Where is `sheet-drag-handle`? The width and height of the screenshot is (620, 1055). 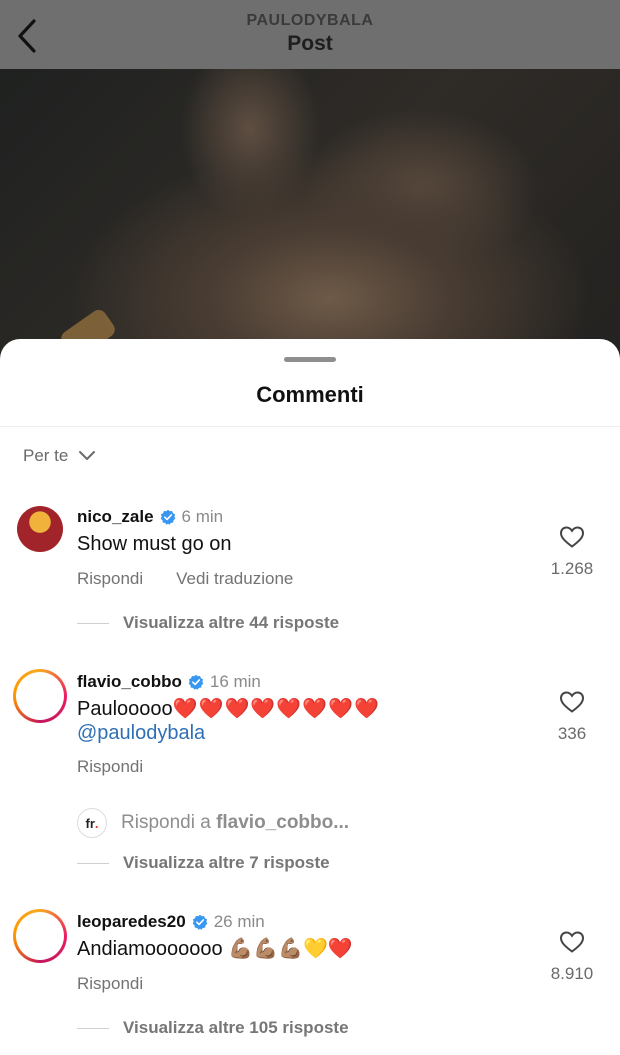 sheet-drag-handle is located at coordinates (310, 359).